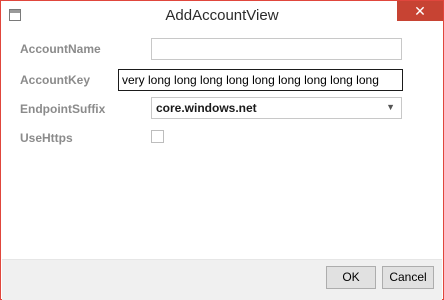  I want to click on title-bar: AddAccountView ✕, so click(222, 16).